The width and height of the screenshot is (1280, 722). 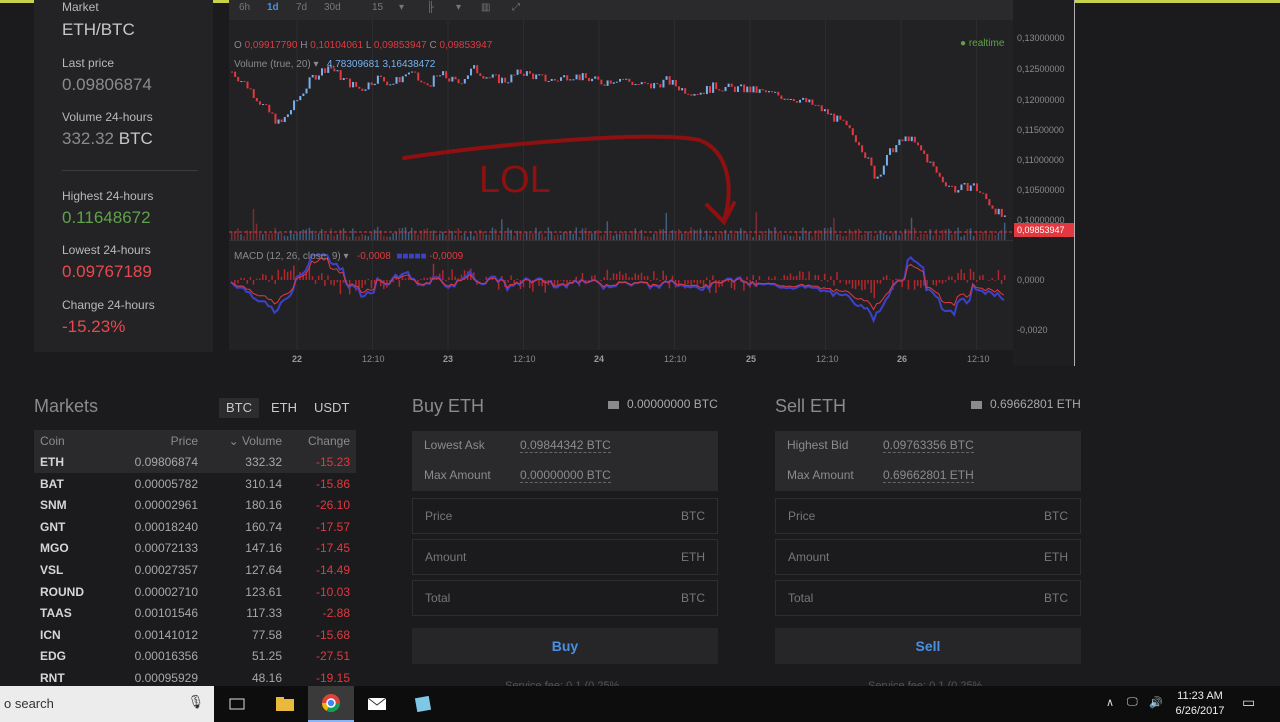 I want to click on taskbar-search: o search 🎙, so click(x=107, y=704).